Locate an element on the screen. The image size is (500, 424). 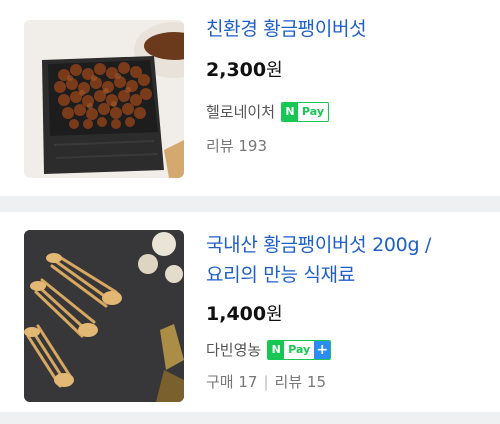
mushroom-tray-illustration is located at coordinates (104, 99).